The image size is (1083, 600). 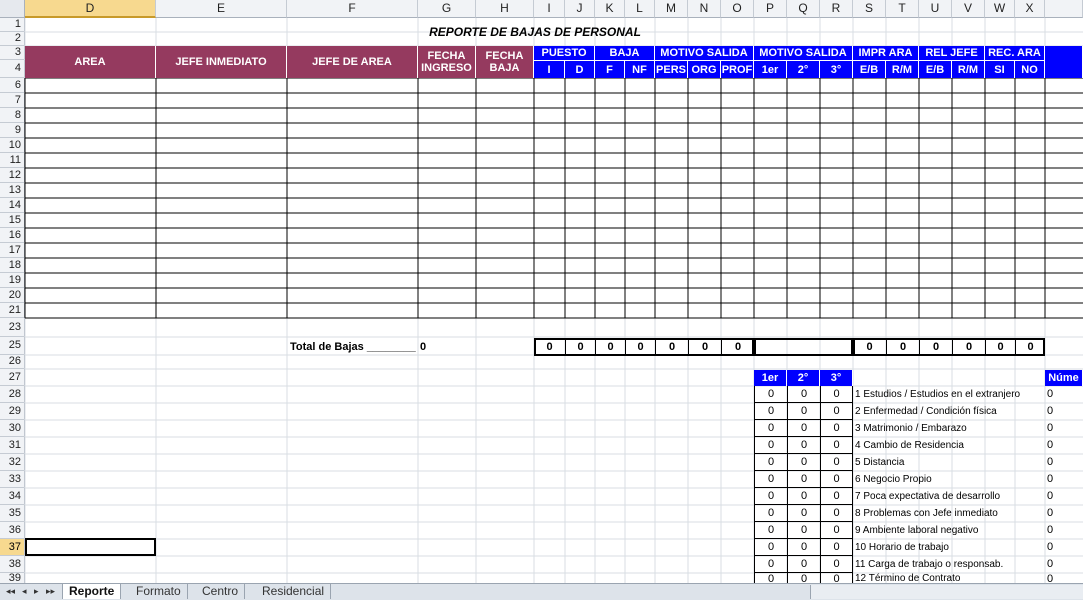 What do you see at coordinates (770, 479) in the screenshot?
I see `reason-row-6-n1: 0` at bounding box center [770, 479].